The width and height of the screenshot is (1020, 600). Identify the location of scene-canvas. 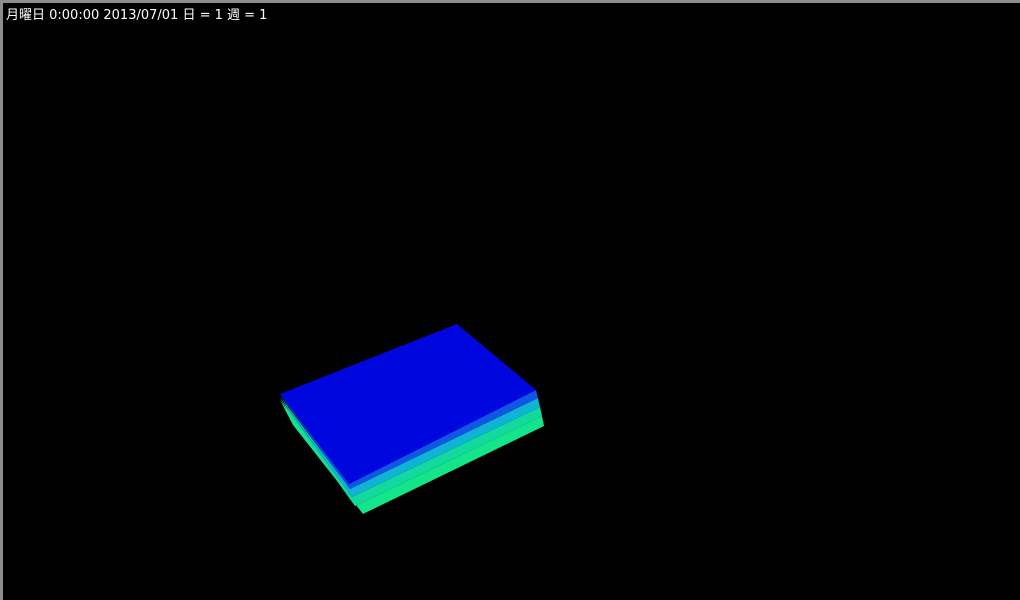
(412, 419).